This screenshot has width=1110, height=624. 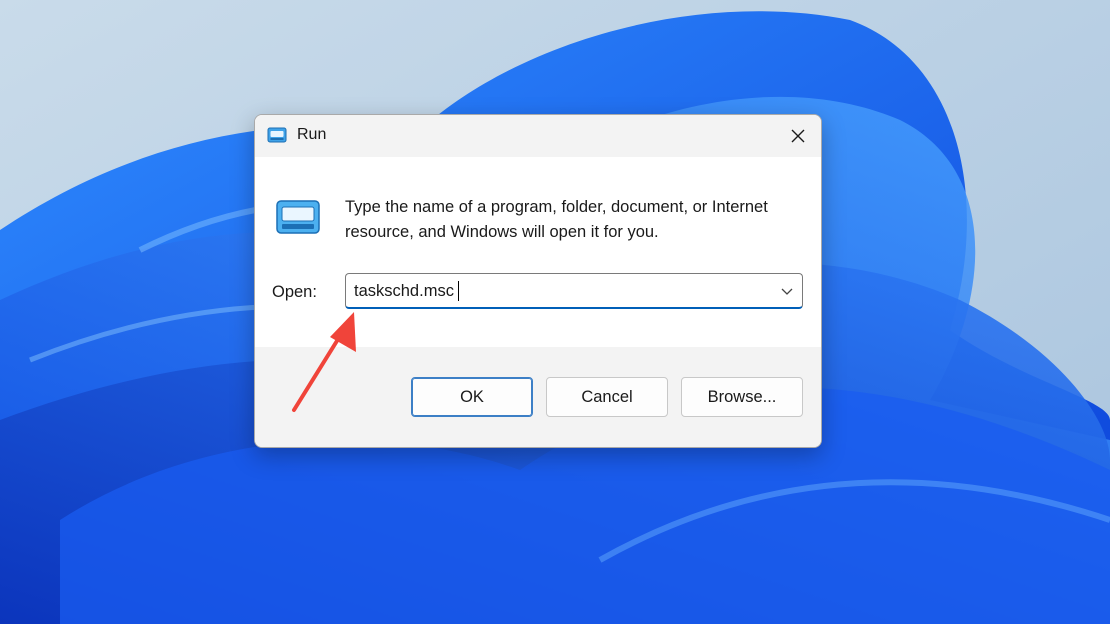 What do you see at coordinates (458, 291) in the screenshot?
I see `text-caret` at bounding box center [458, 291].